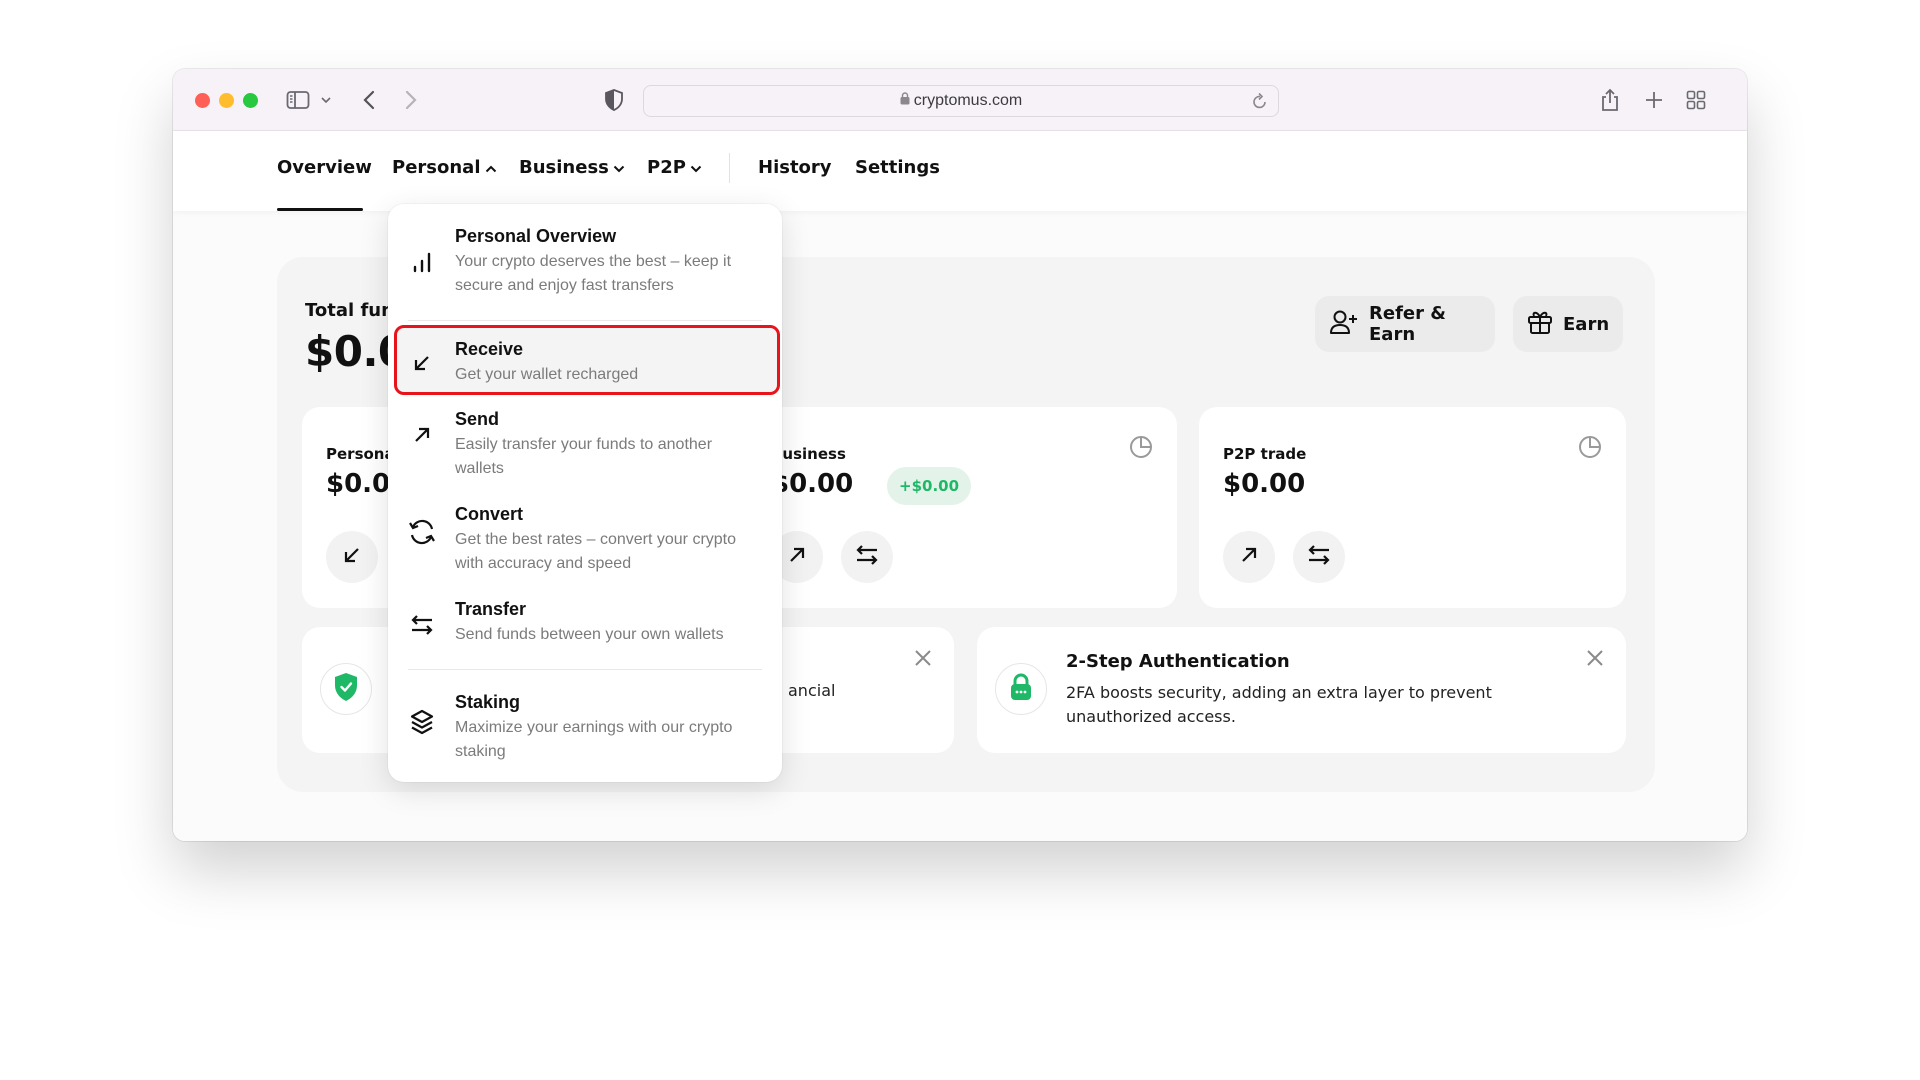  Describe the element at coordinates (298, 100) in the screenshot. I see `sidebar-icon` at that location.